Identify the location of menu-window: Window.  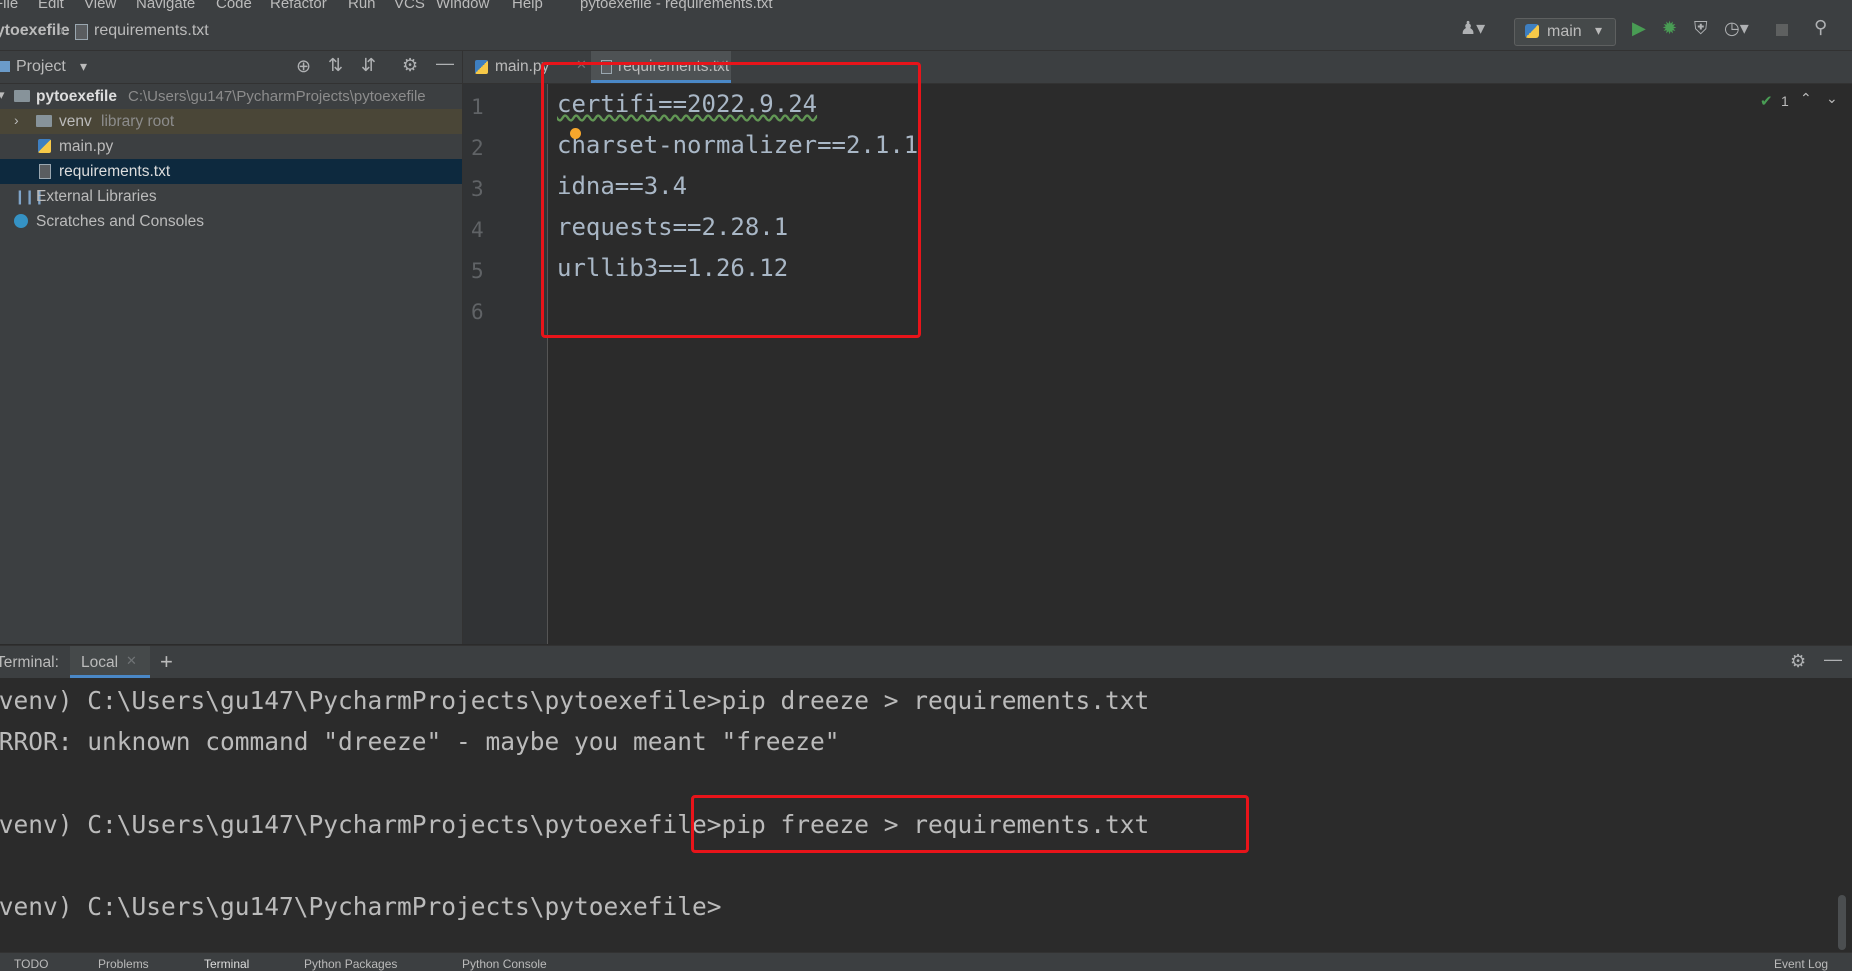
(462, 6).